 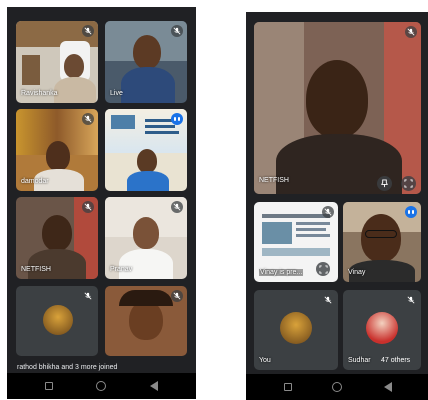 I want to click on participant-tile-you: You, so click(x=296, y=330).